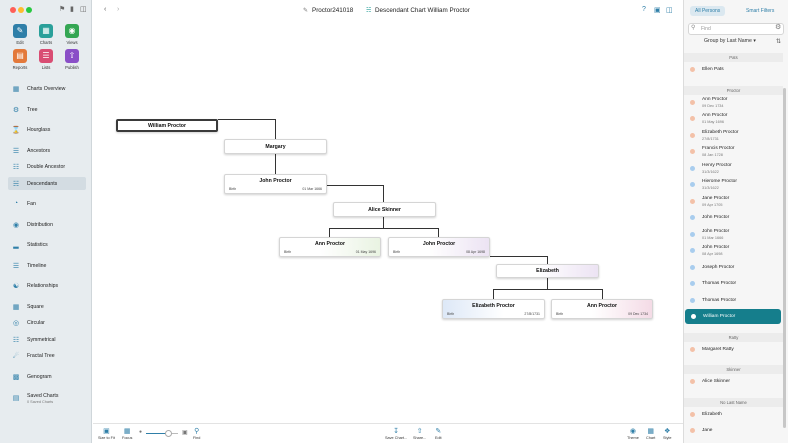 The width and height of the screenshot is (788, 443). What do you see at coordinates (185, 432) in the screenshot?
I see `zoom-in-icon: ▣` at bounding box center [185, 432].